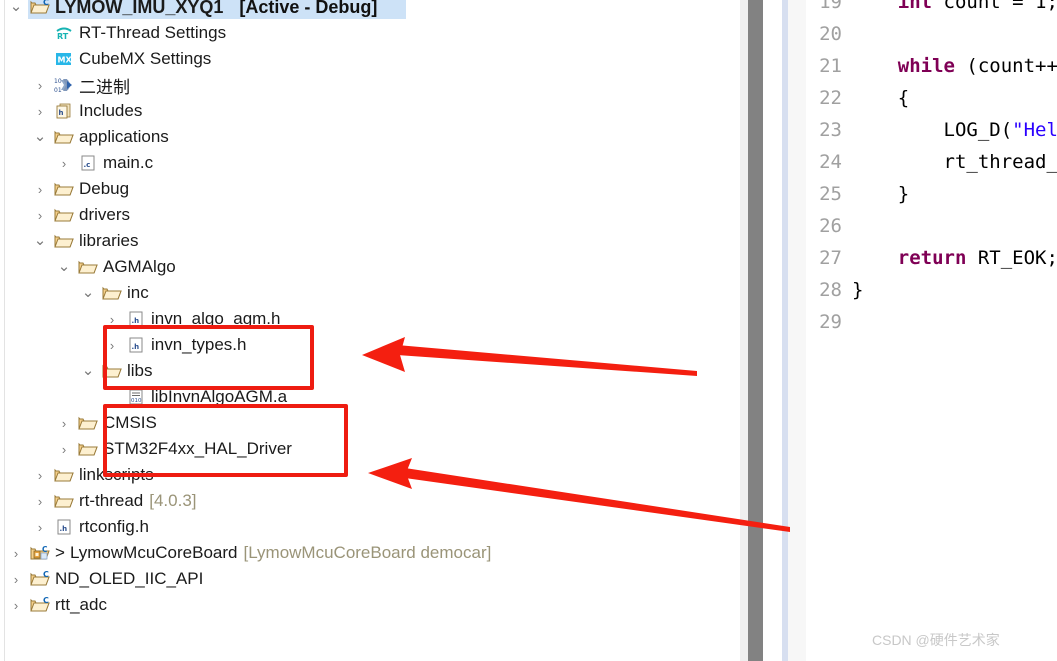 This screenshot has height=661, width=1057. I want to click on tree-row: › drivers, so click(370, 215).